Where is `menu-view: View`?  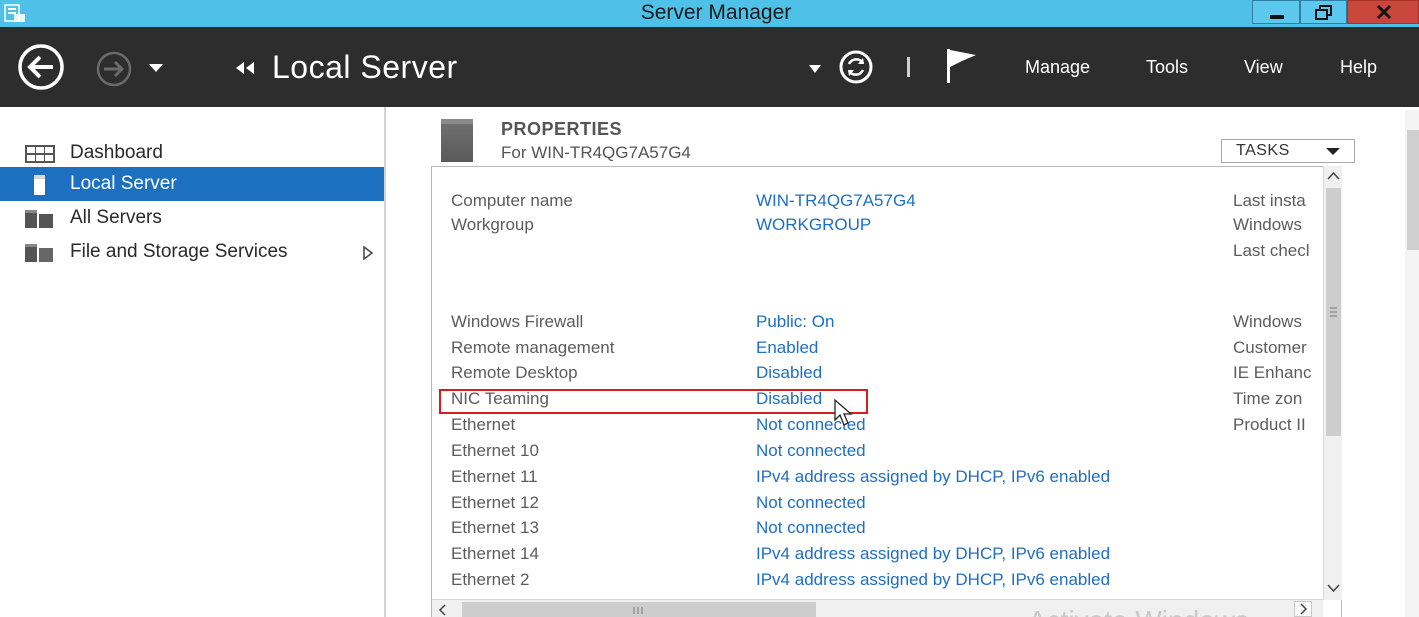
menu-view: View is located at coordinates (1263, 67).